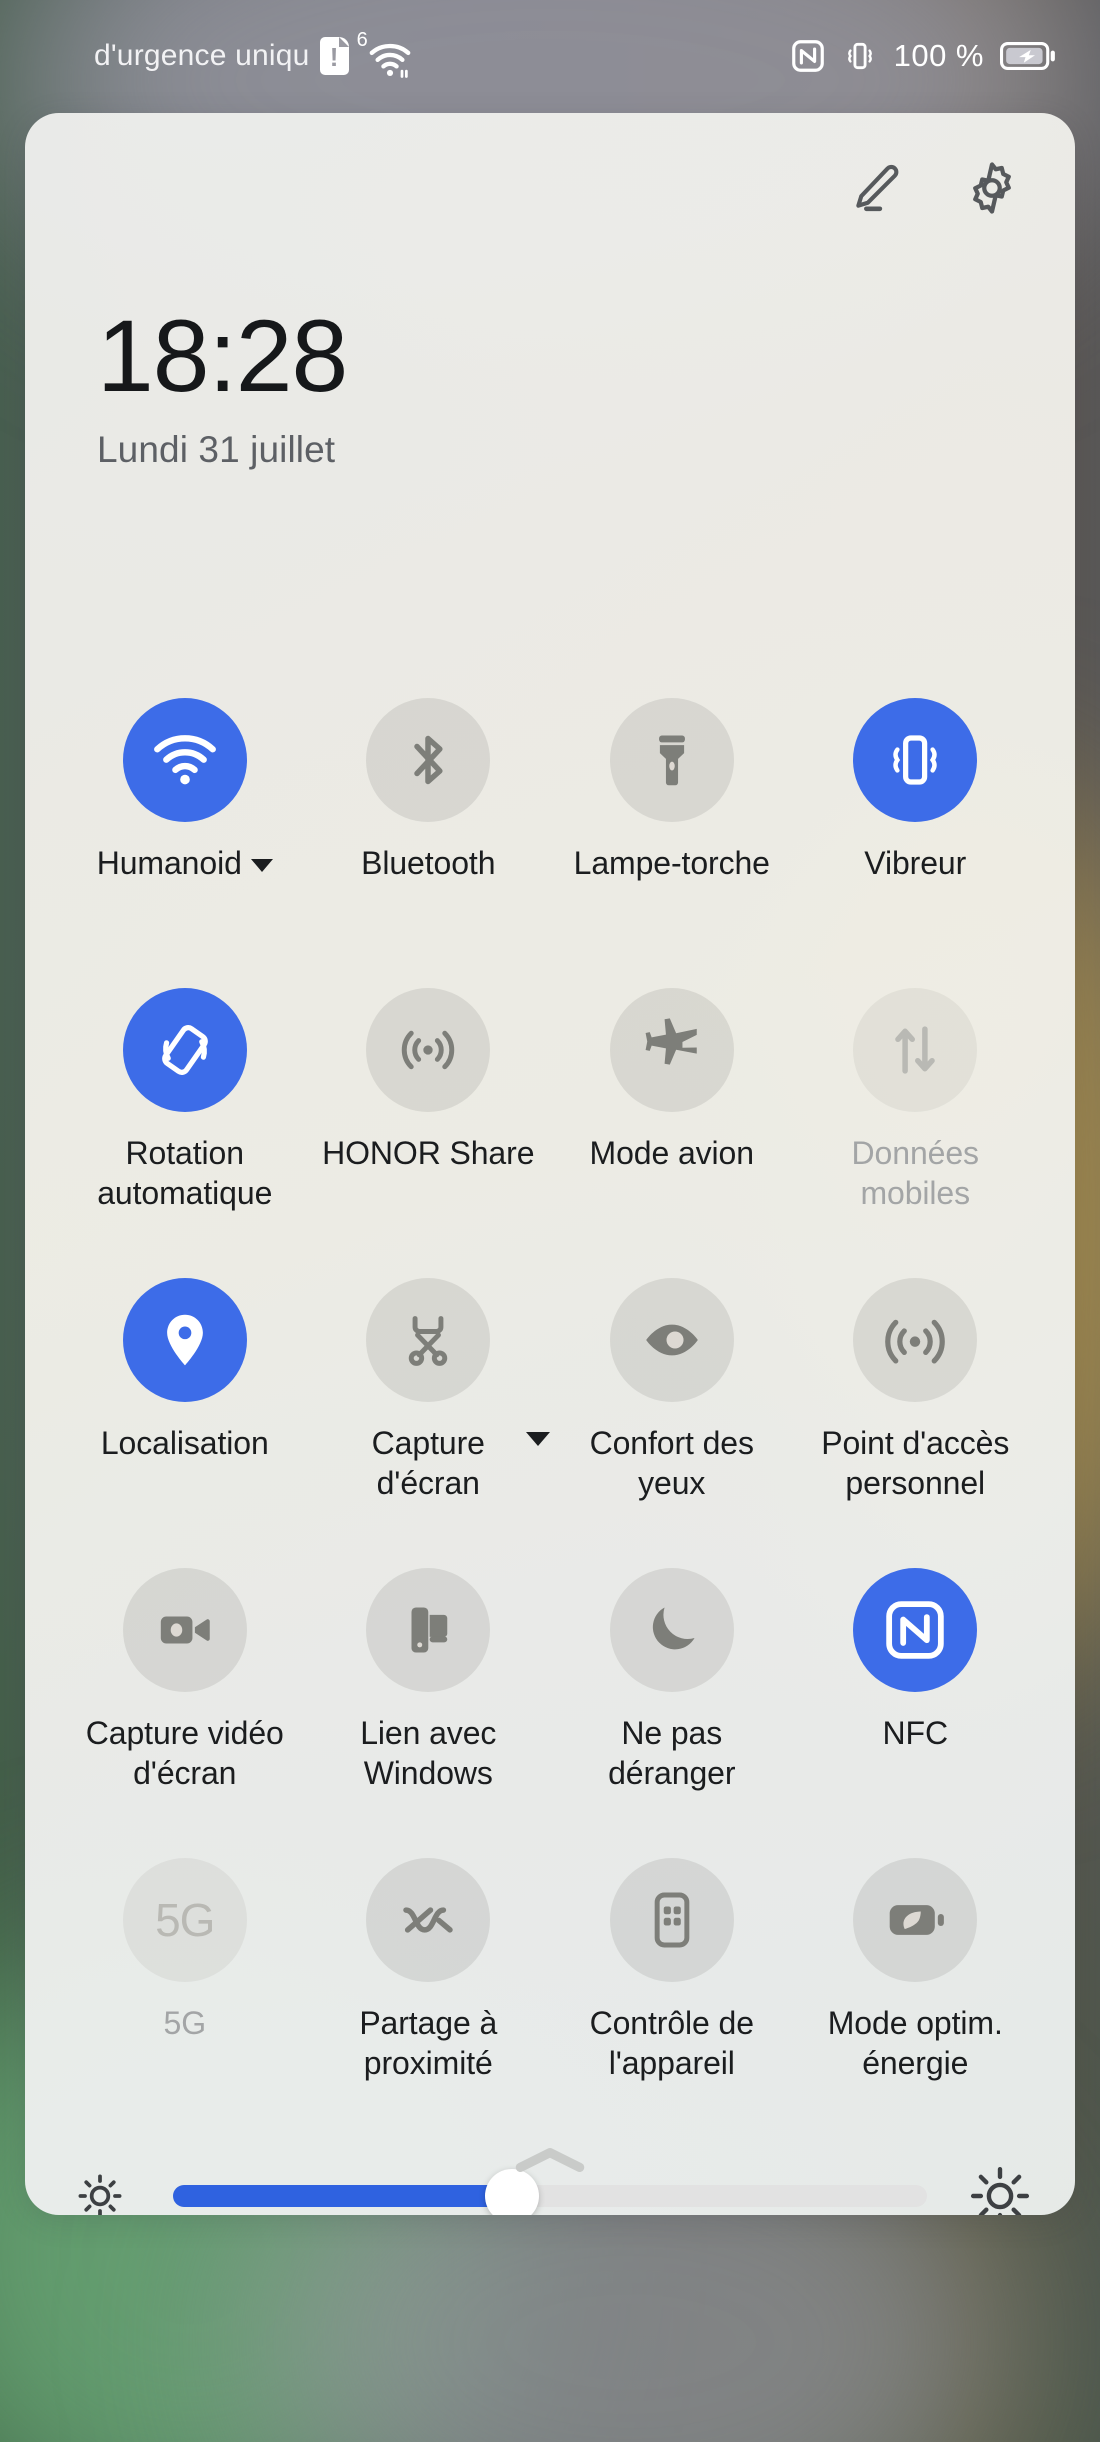 The height and width of the screenshot is (2442, 1100). I want to click on tile-airplane-mode: Mode avion, so click(672, 1133).